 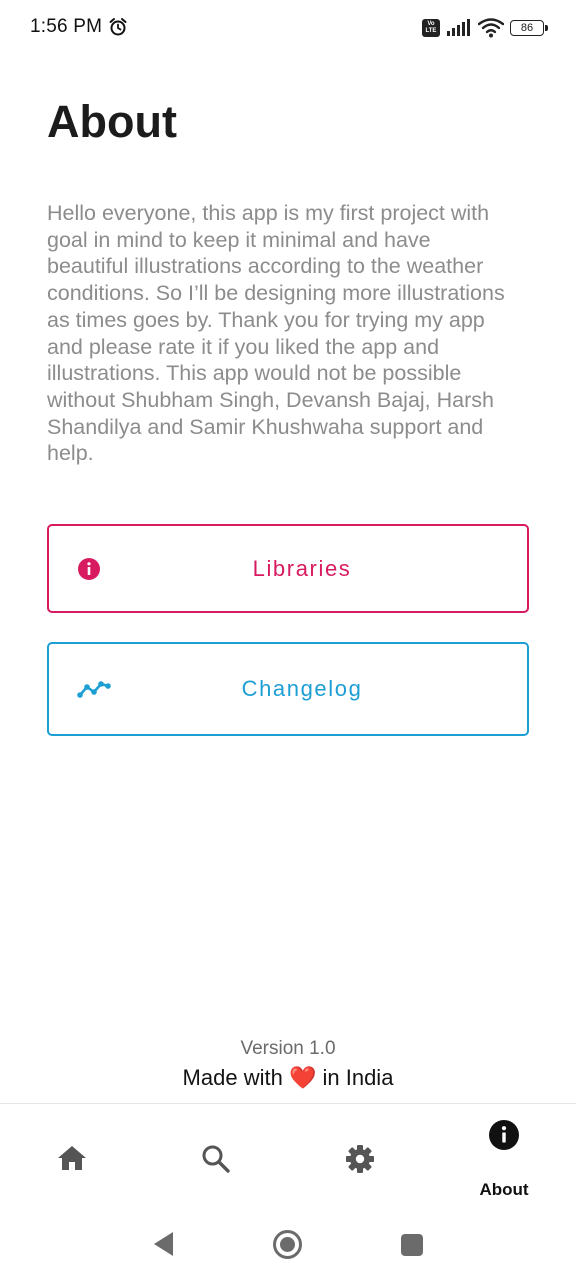 I want to click on system-navigation-bar, so click(x=288, y=1246).